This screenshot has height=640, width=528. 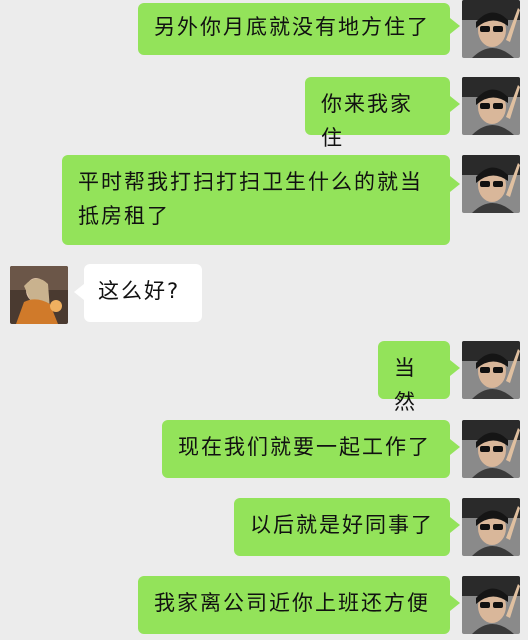 I want to click on sent-message-bubble: 当然, so click(x=414, y=377).